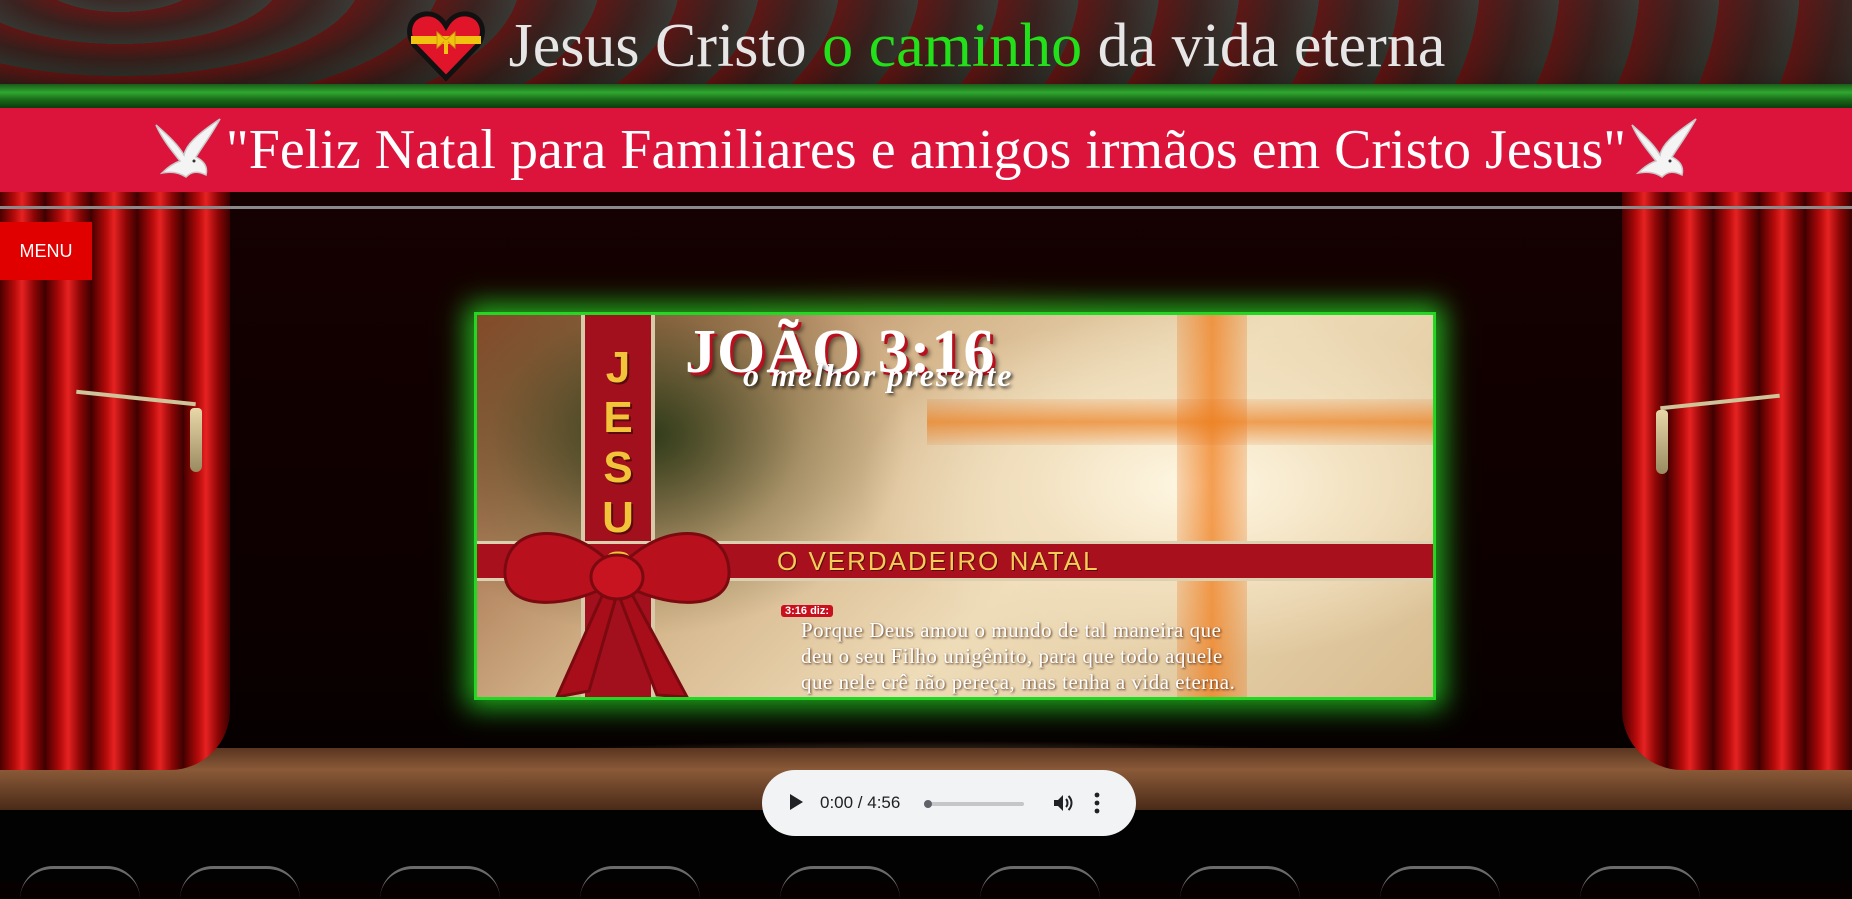  What do you see at coordinates (445, 46) in the screenshot?
I see `heart-gift-icon` at bounding box center [445, 46].